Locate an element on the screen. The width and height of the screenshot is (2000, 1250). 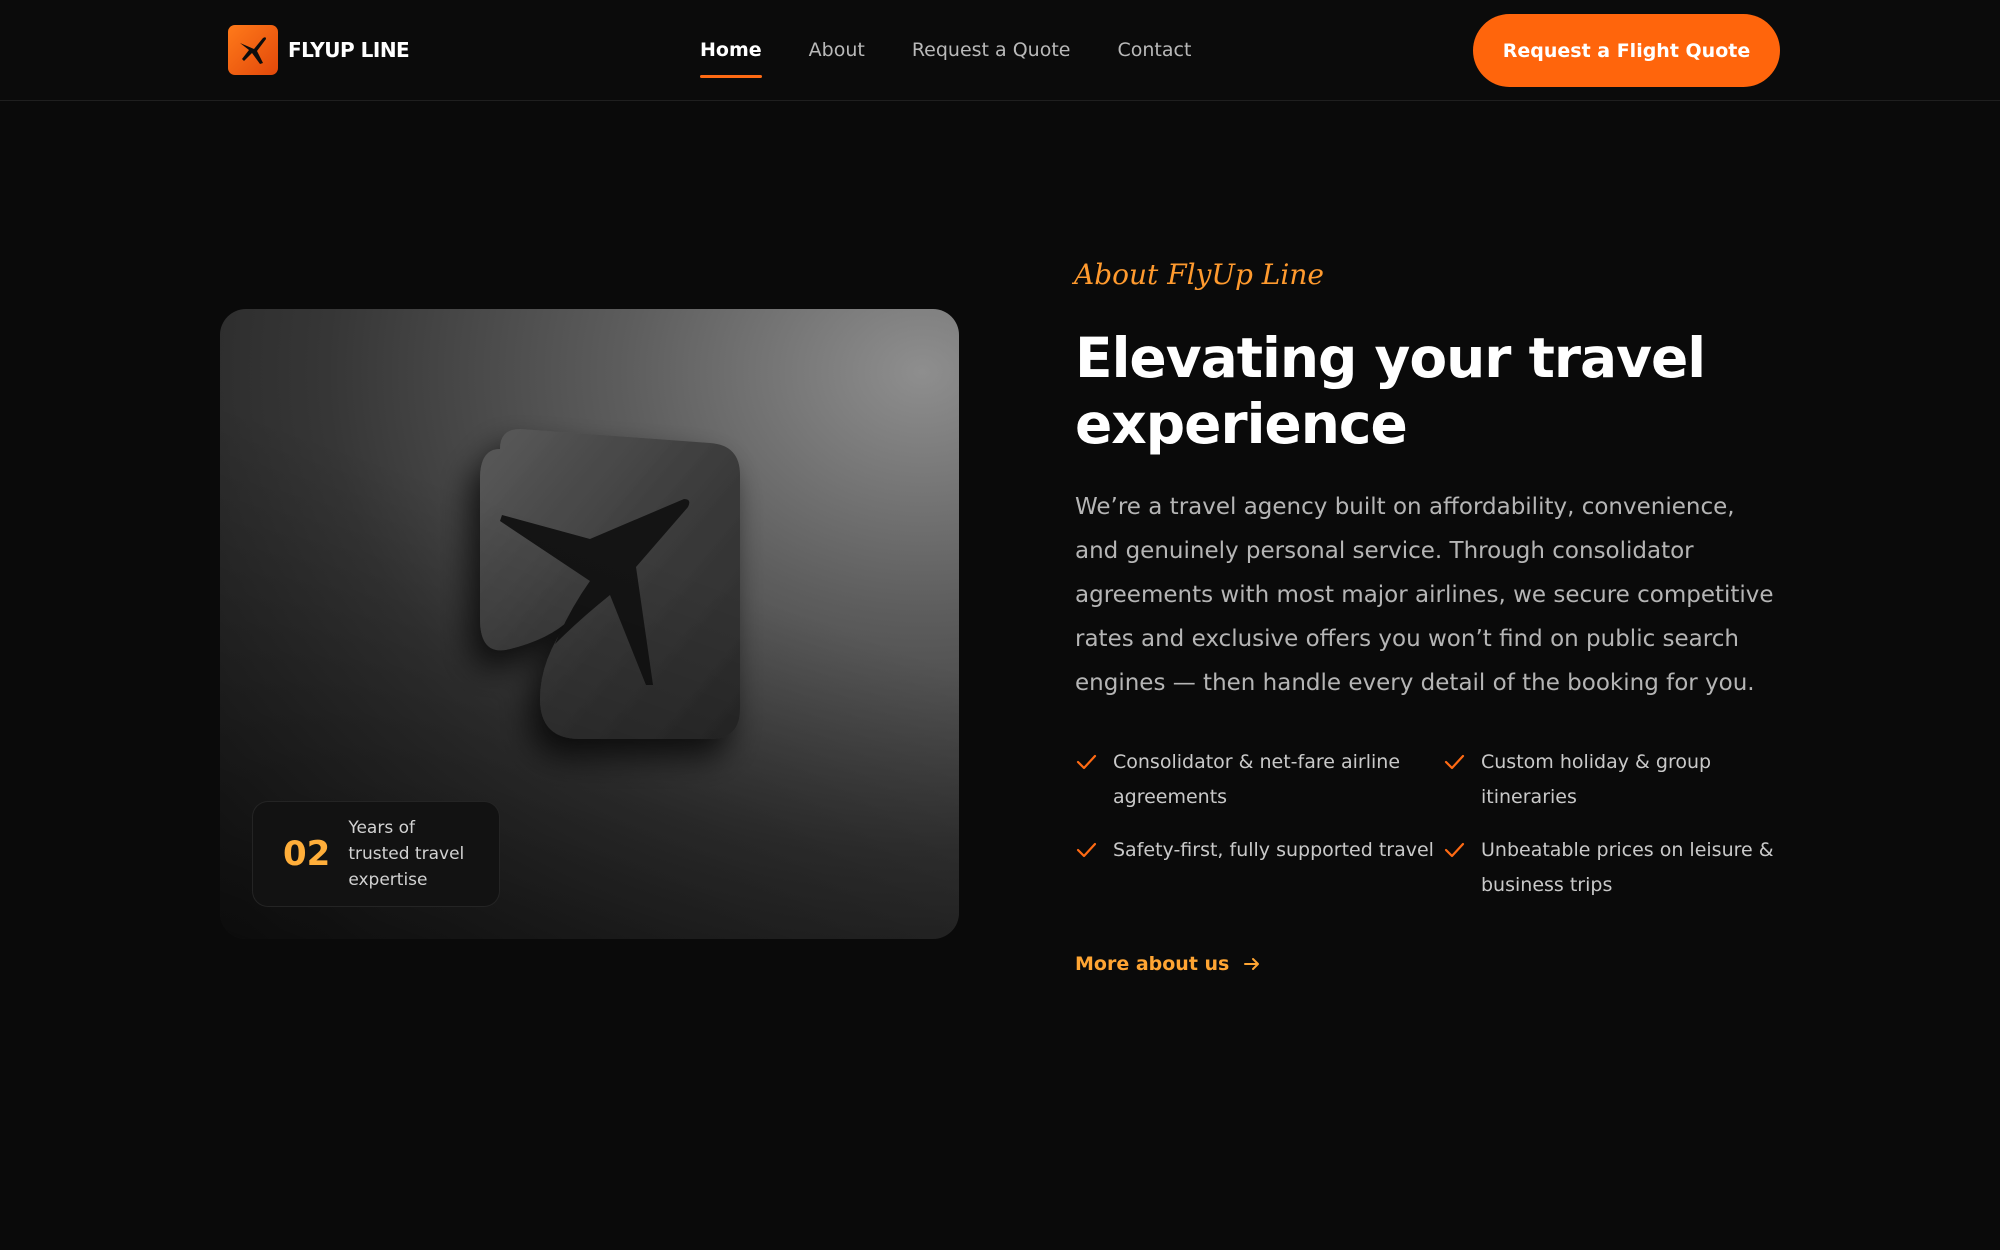
more-about-us-label: More about us is located at coordinates (1152, 964).